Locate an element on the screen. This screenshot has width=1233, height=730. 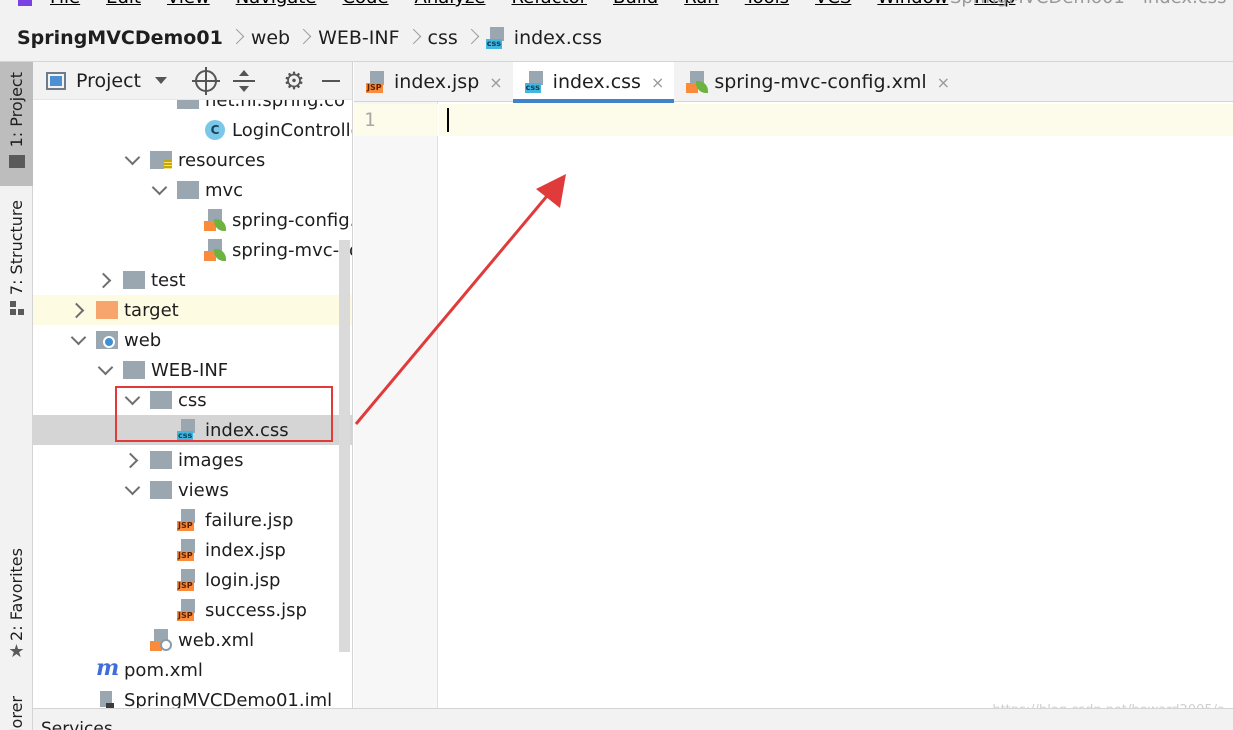
tree-item: images is located at coordinates (192, 460).